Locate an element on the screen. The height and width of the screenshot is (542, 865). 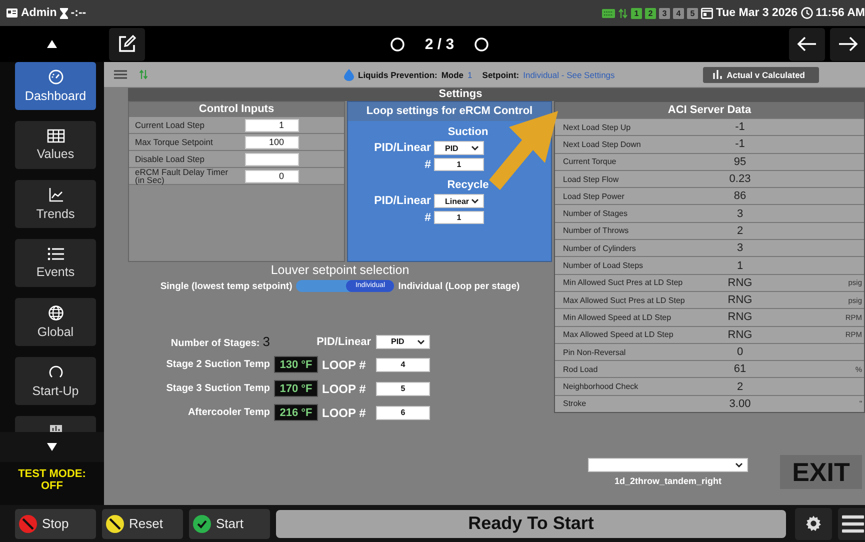
sidebar-item: Values is located at coordinates (55, 145).